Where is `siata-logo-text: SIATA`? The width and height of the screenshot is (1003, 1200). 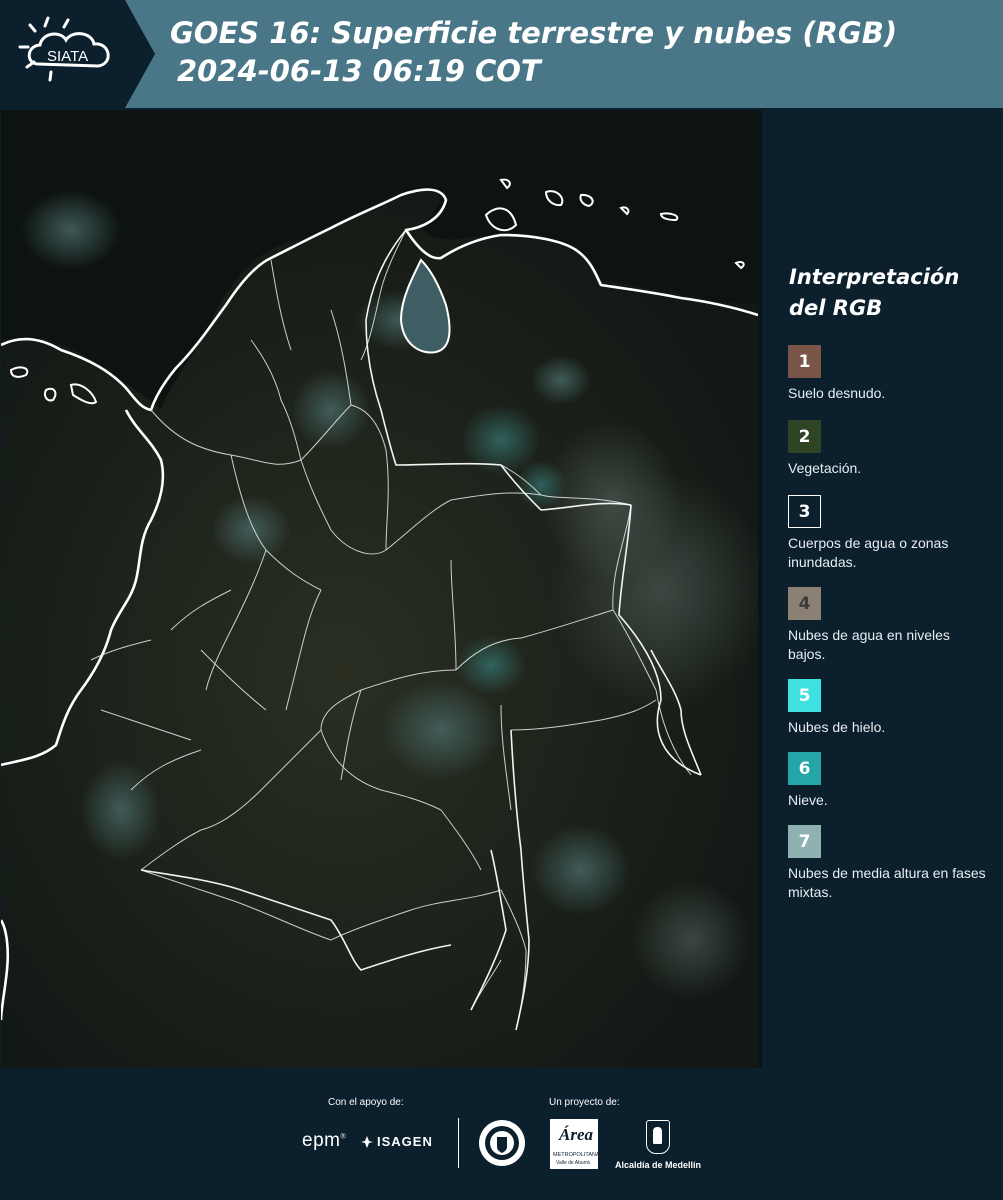 siata-logo-text: SIATA is located at coordinates (67, 56).